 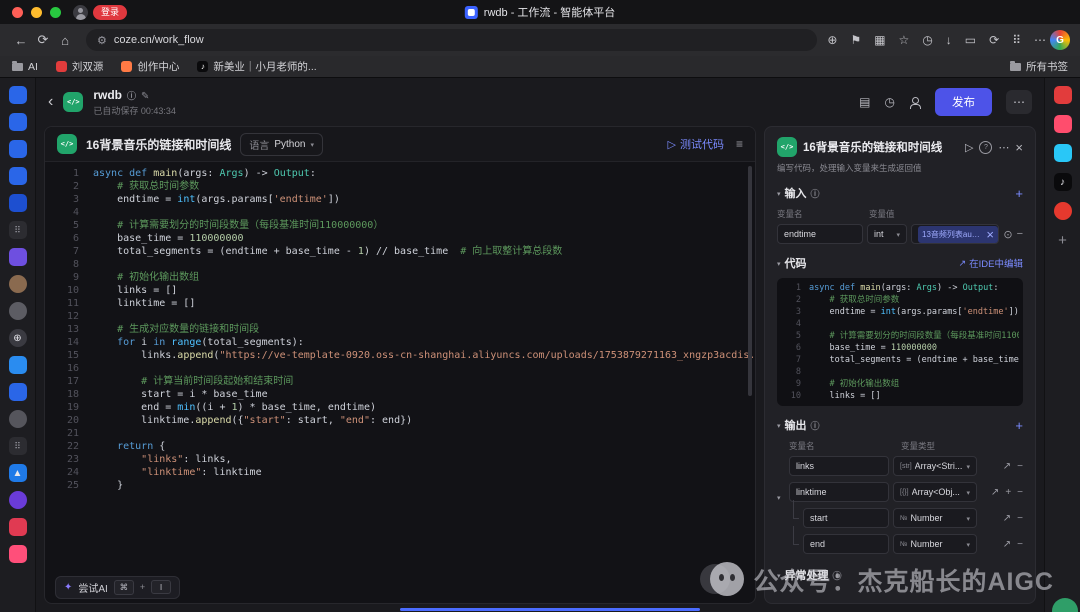 What do you see at coordinates (17, 473) in the screenshot?
I see `app-icon: ▲` at bounding box center [17, 473].